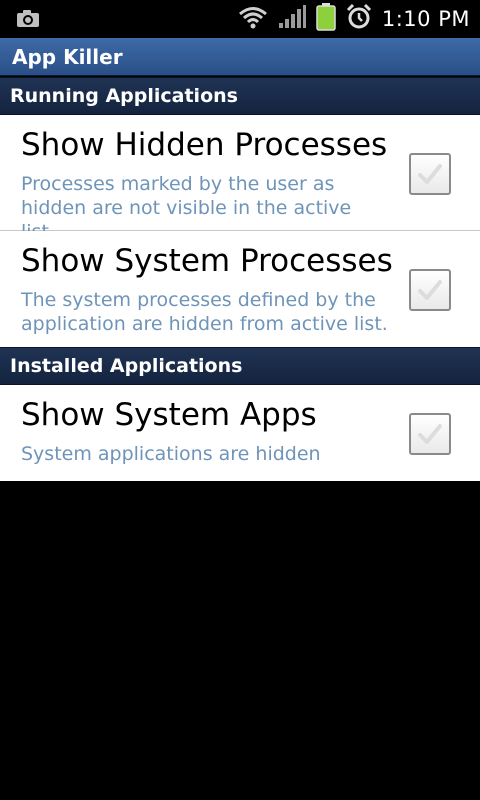 The height and width of the screenshot is (800, 480). Describe the element at coordinates (126, 366) in the screenshot. I see `section-header-label: Installed Applications` at that location.